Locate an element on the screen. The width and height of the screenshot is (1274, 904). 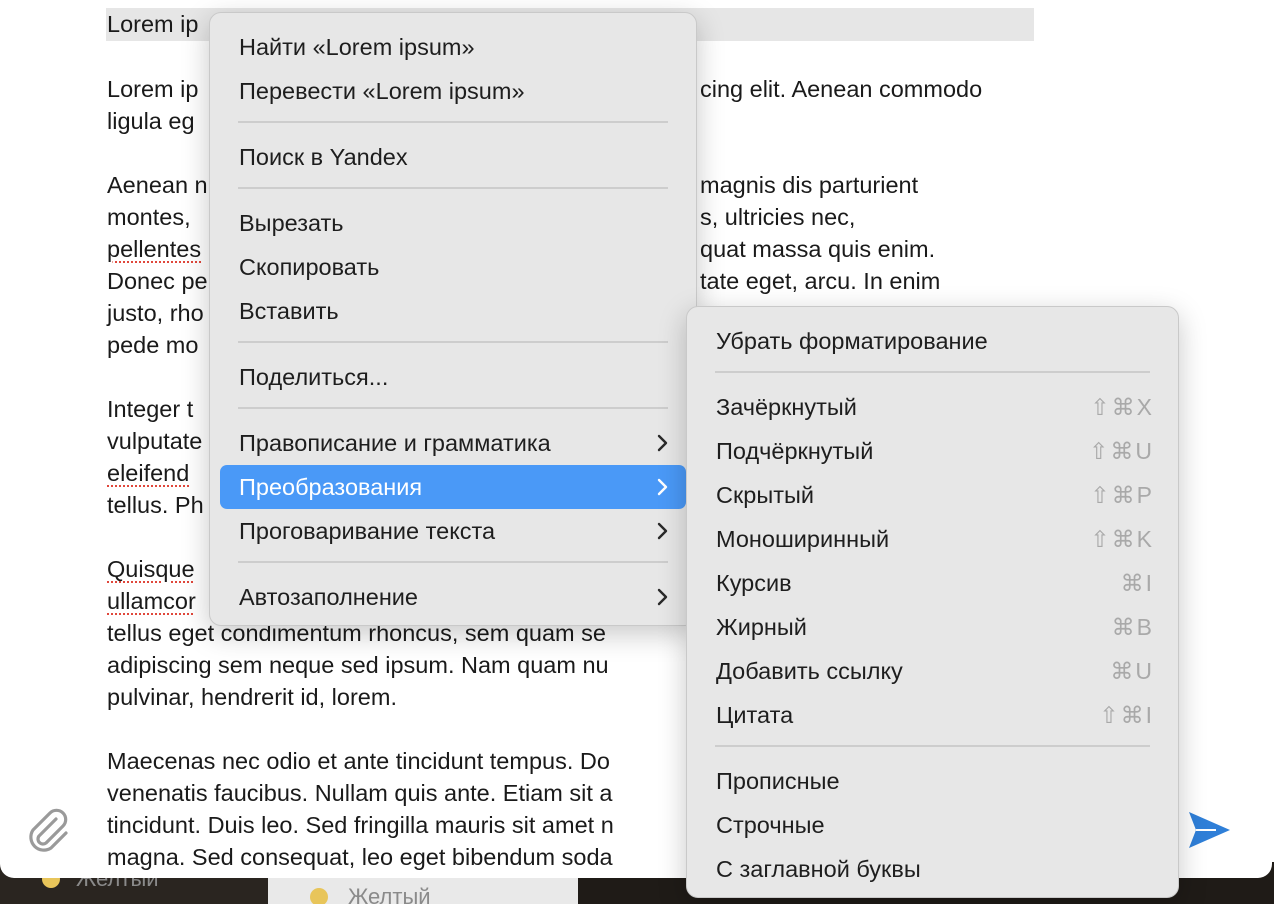
menu-item-translate: Перевести «Lorem ipsum» is located at coordinates (453, 91).